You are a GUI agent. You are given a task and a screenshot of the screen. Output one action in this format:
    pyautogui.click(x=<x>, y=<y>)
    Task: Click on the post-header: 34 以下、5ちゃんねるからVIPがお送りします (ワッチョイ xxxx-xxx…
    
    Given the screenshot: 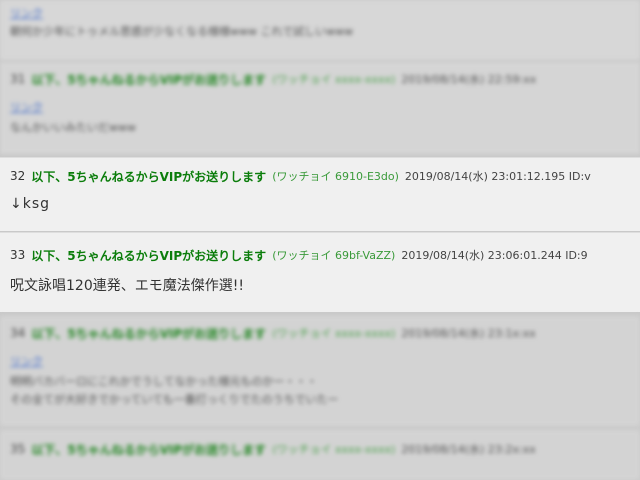 What is the action you would take?
    pyautogui.click(x=273, y=333)
    